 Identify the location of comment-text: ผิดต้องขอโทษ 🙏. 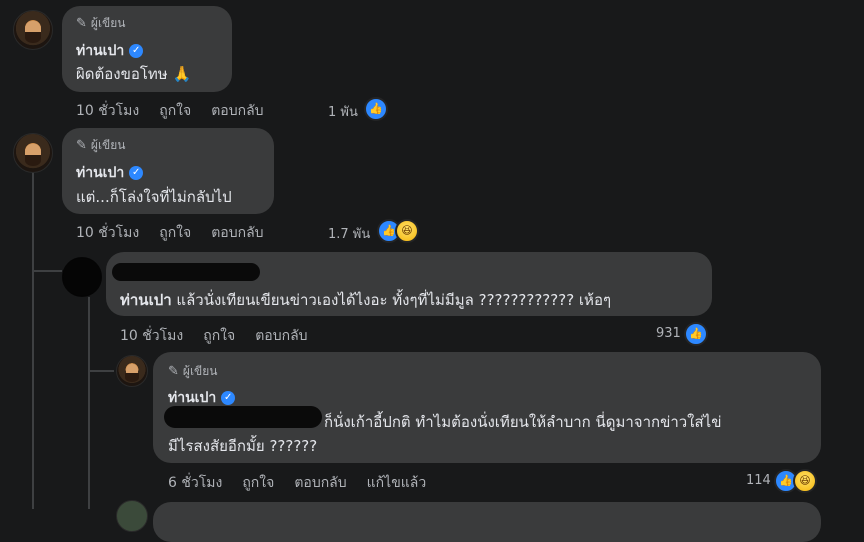
(134, 74).